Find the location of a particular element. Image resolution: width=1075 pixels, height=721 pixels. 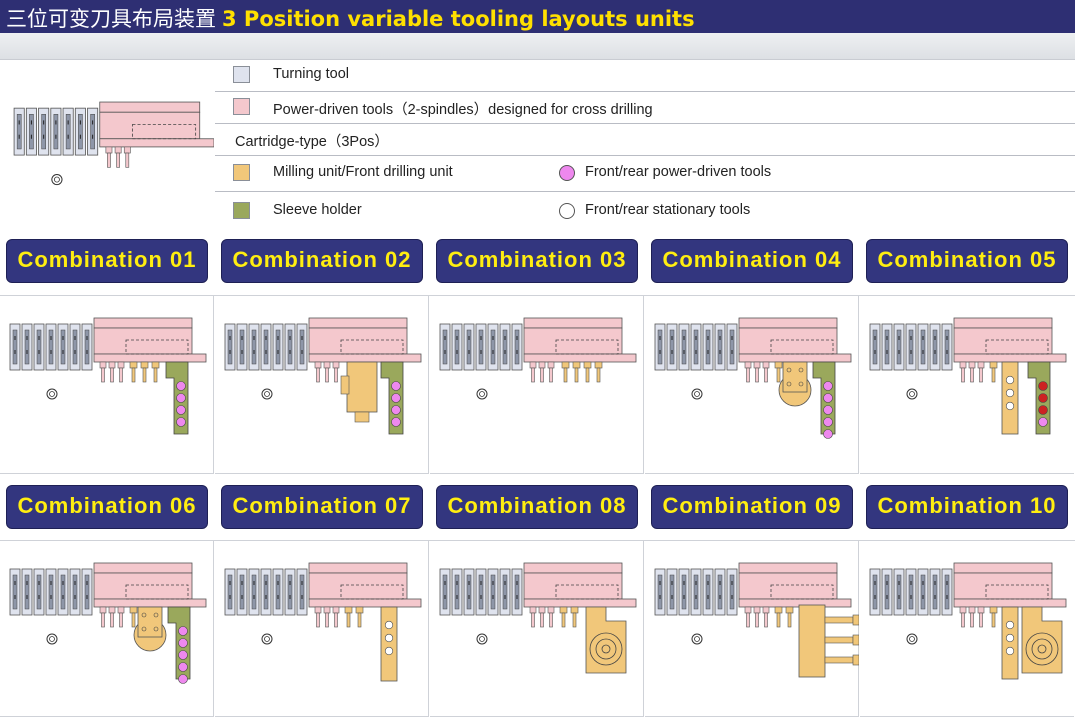

combination-header: Combination 08 is located at coordinates (537, 507).